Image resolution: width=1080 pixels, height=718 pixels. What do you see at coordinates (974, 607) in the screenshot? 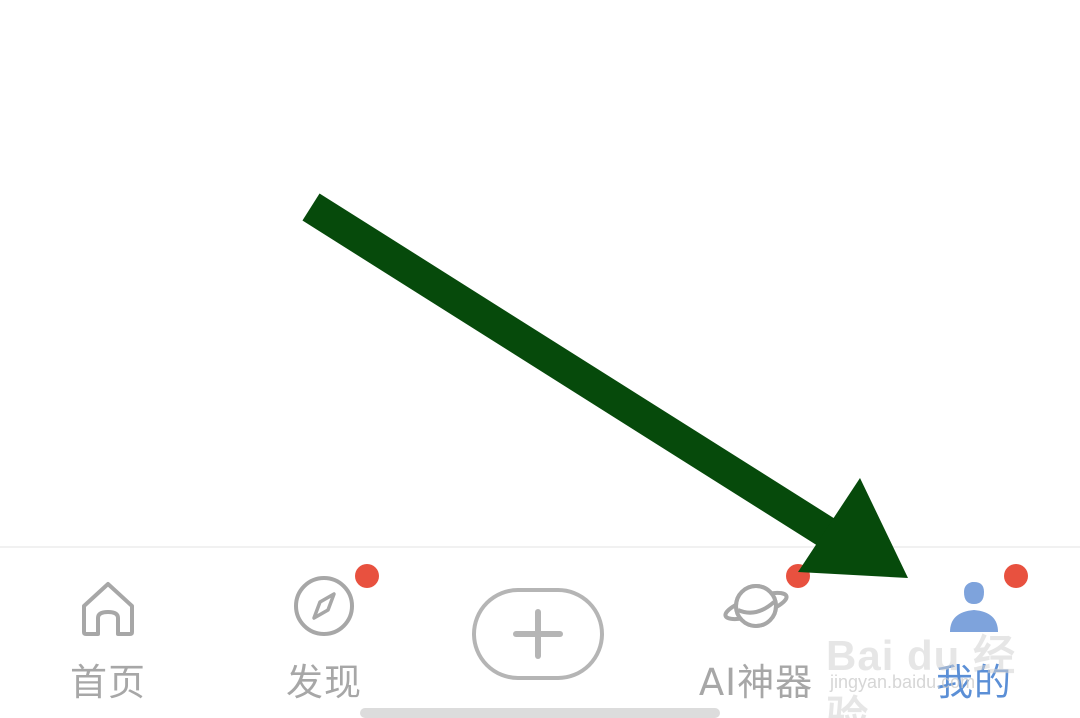
I see `user-icon` at bounding box center [974, 607].